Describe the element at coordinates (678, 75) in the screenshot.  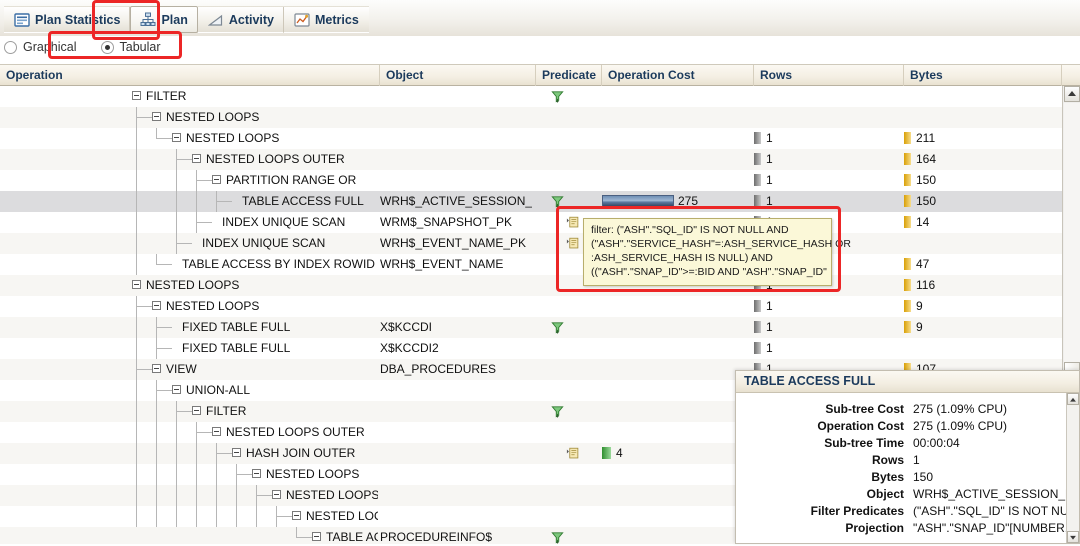
I see `column-header-operation-cost: Operation Cost` at that location.